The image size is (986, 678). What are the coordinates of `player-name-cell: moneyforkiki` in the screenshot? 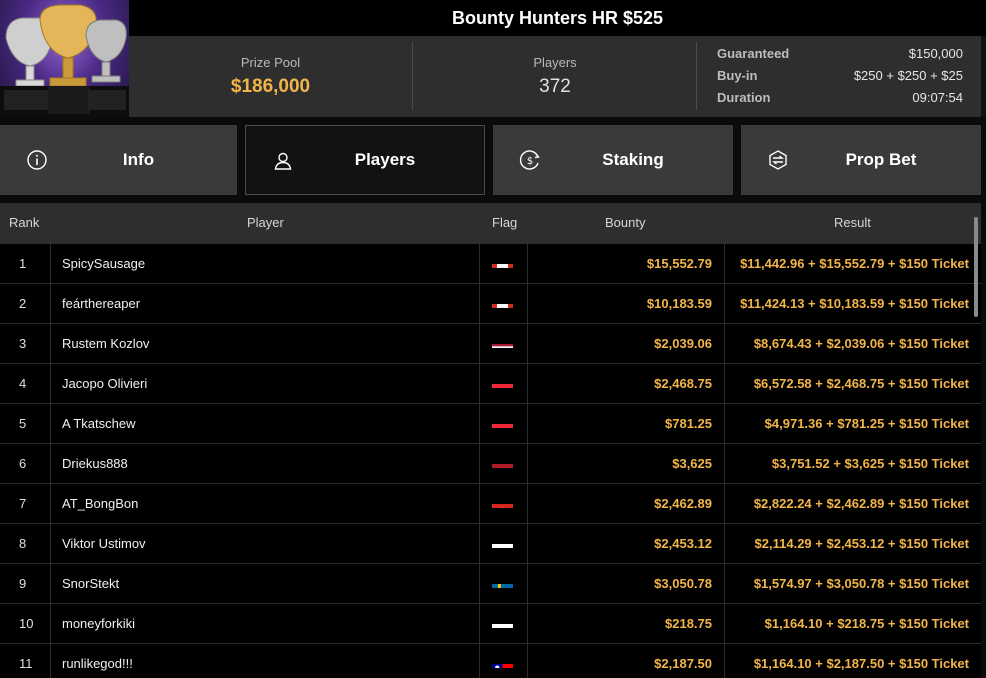 It's located at (265, 624).